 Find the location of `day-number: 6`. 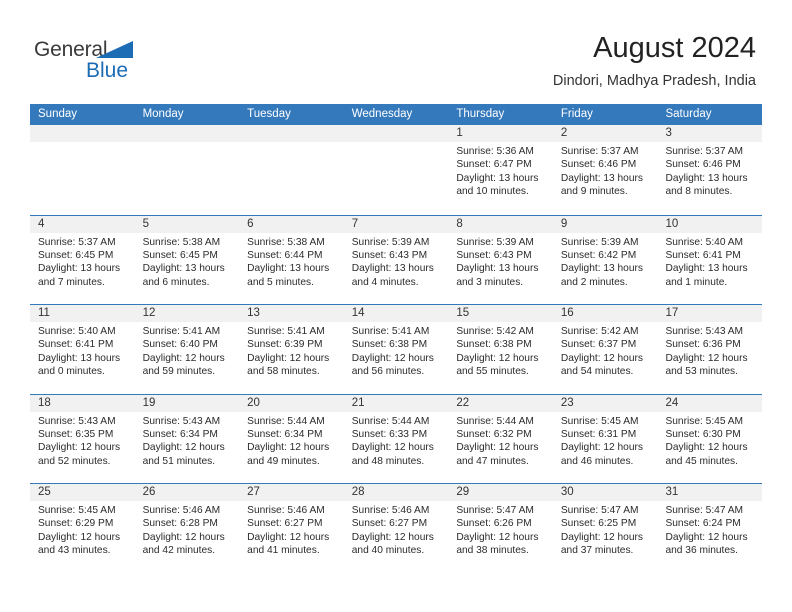

day-number: 6 is located at coordinates (291, 224).